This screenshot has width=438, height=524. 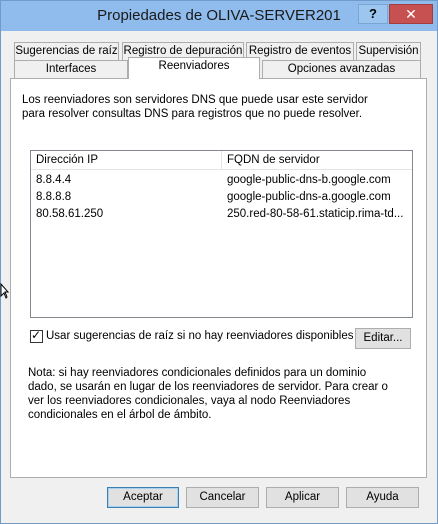 I want to click on tab-supervision: Supervisión, so click(x=388, y=51).